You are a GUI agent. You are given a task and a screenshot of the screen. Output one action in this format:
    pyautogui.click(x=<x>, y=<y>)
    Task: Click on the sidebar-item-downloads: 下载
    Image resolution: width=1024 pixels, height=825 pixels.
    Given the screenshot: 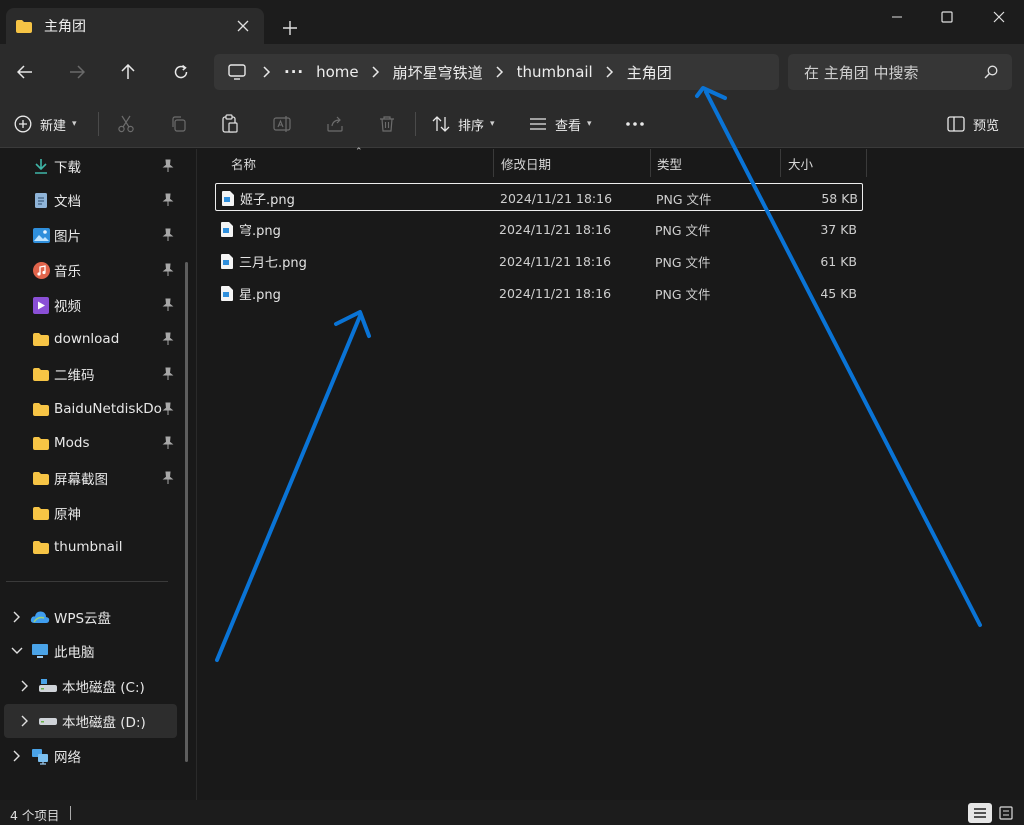 What is the action you would take?
    pyautogui.click(x=90, y=166)
    